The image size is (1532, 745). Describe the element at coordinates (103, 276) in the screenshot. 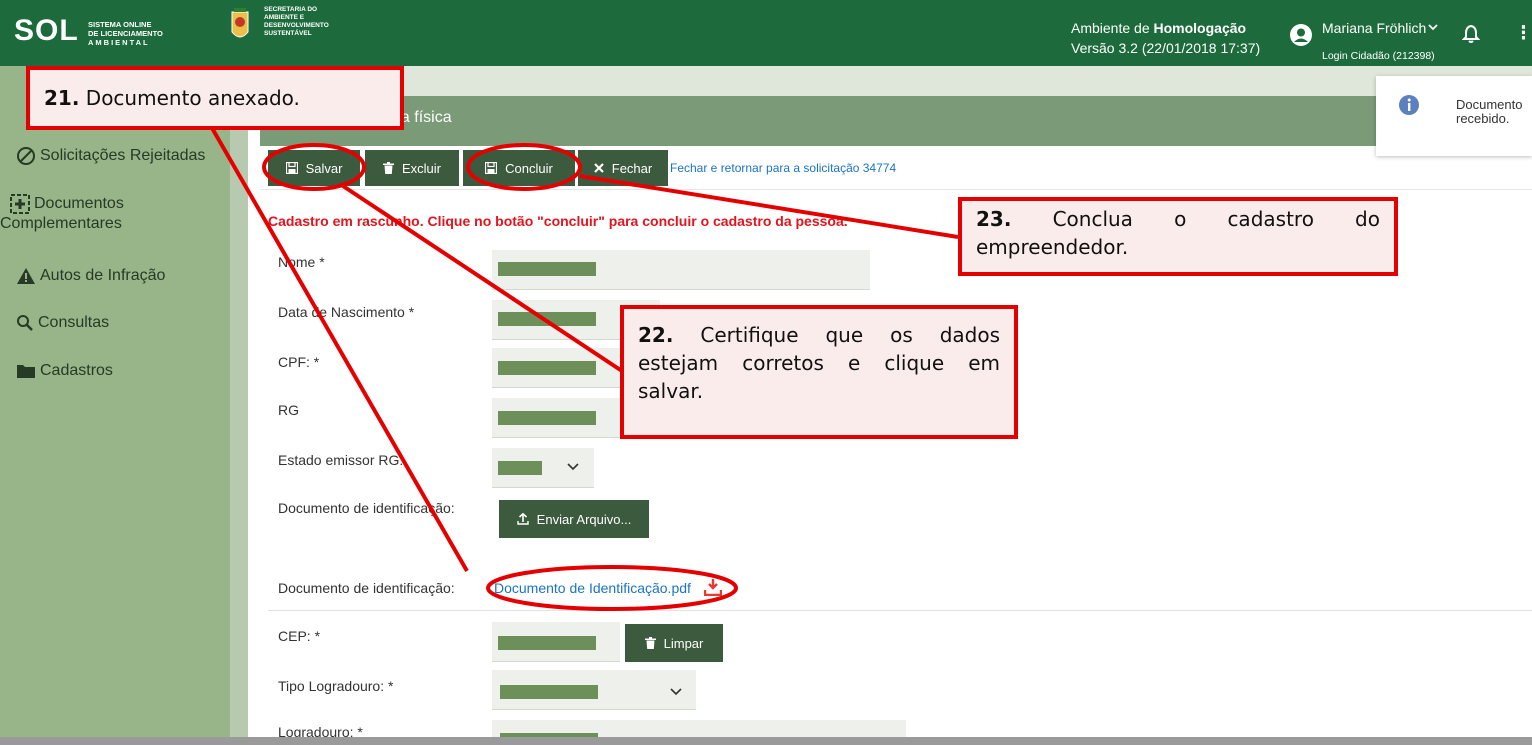

I see `sidebar-item-label: Autos de Infração` at that location.